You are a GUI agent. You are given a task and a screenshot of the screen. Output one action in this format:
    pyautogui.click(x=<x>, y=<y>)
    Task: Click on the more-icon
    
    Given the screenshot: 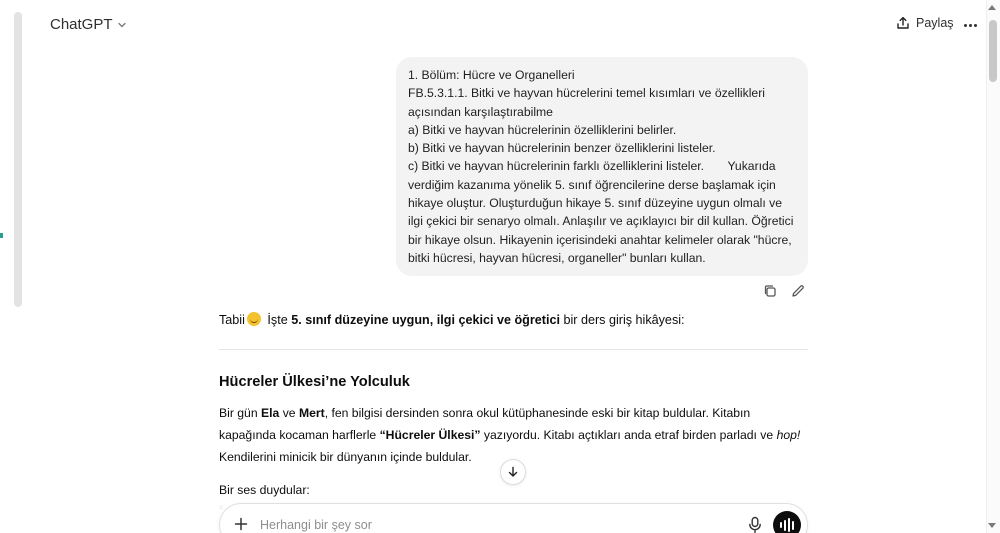 What is the action you would take?
    pyautogui.click(x=965, y=25)
    